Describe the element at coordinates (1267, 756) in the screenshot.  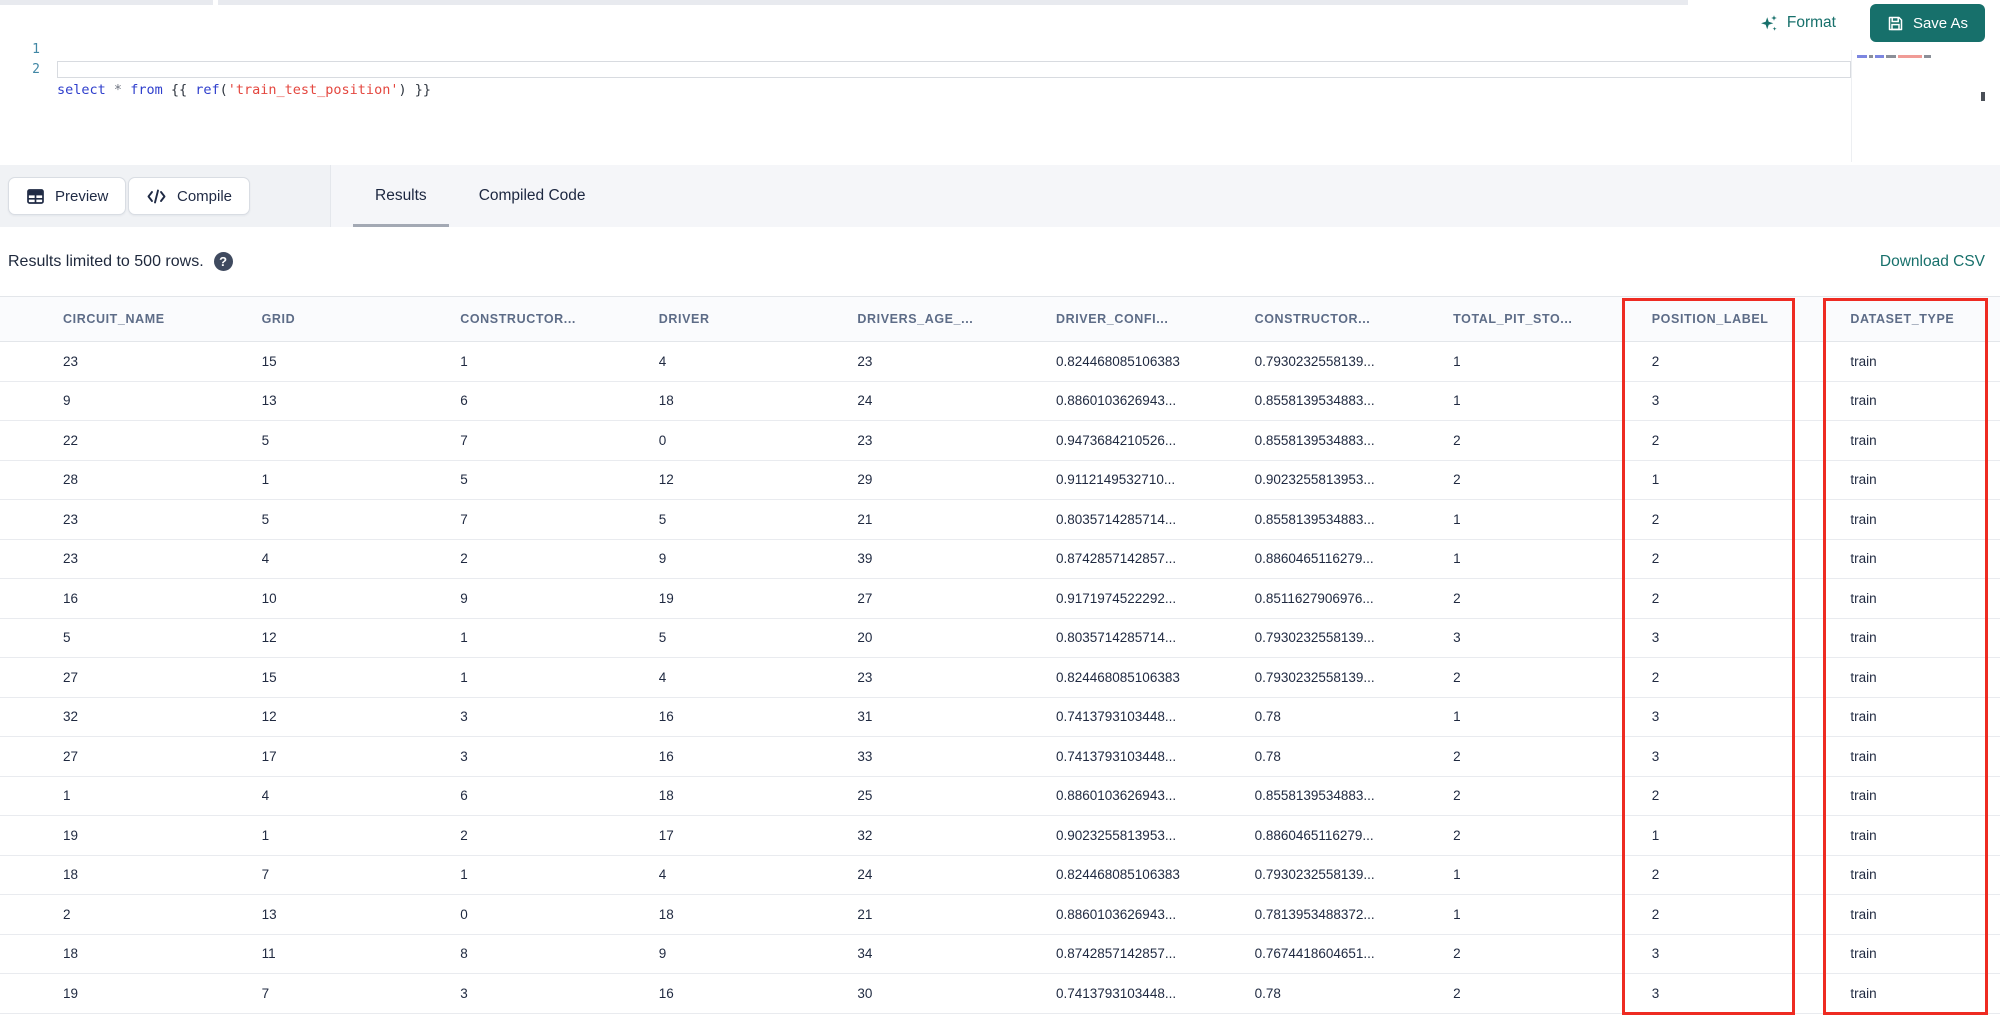
I see `table-cell: 0.78` at that location.